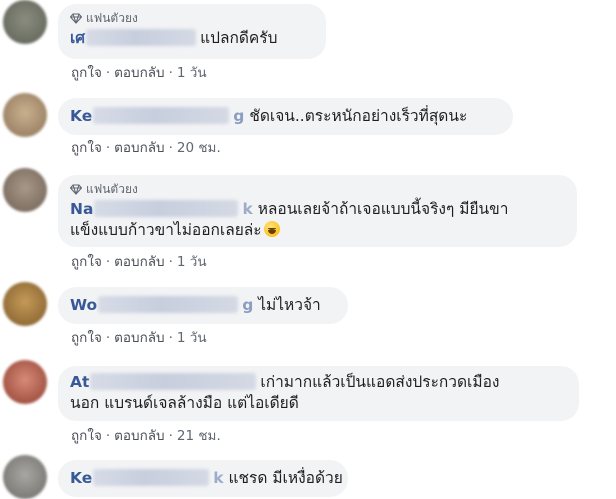 The width and height of the screenshot is (616, 499). I want to click on comment-text-line: เศ แปลกดีครับ, so click(192, 38).